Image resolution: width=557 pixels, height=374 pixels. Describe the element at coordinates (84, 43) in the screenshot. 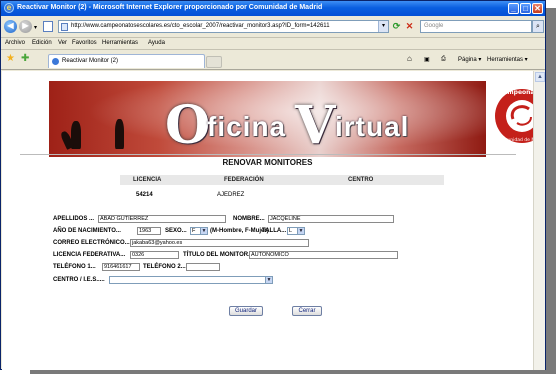

I see `menu-favoritos: Favoritos` at that location.